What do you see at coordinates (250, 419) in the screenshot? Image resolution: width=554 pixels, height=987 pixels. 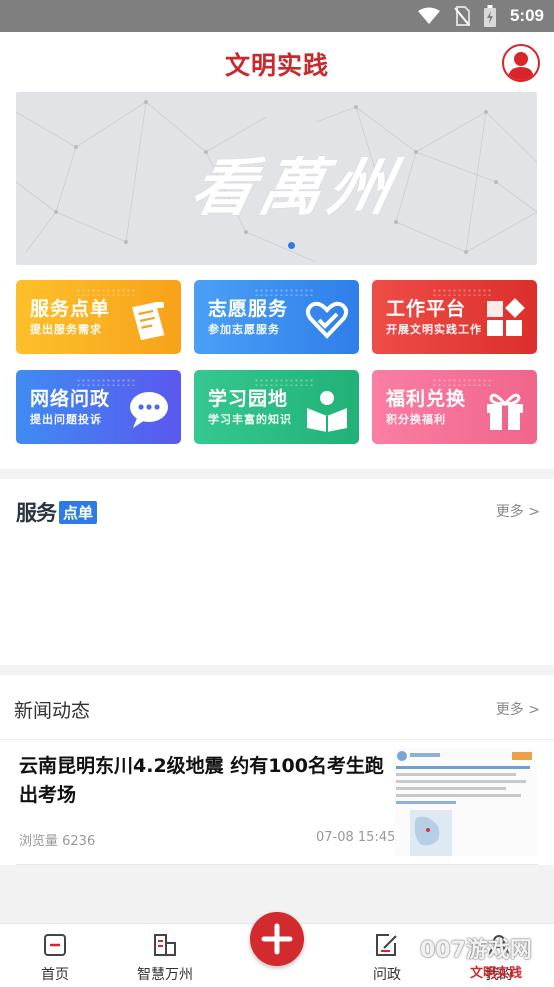 I see `tile-subtitle: 学习丰富的知识` at bounding box center [250, 419].